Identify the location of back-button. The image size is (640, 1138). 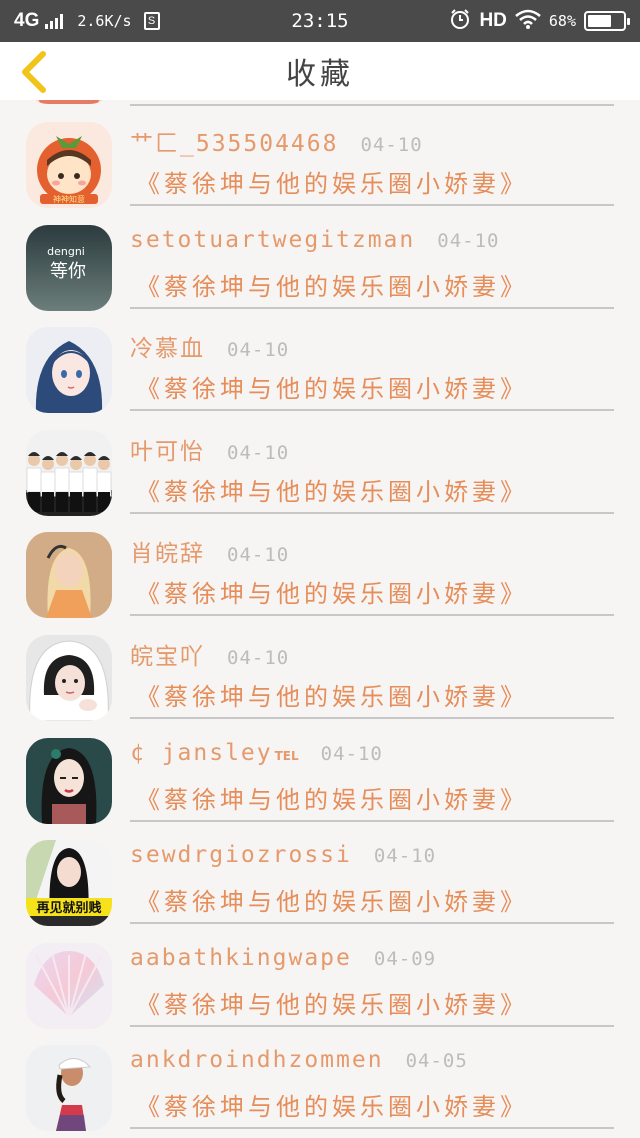
(34, 72).